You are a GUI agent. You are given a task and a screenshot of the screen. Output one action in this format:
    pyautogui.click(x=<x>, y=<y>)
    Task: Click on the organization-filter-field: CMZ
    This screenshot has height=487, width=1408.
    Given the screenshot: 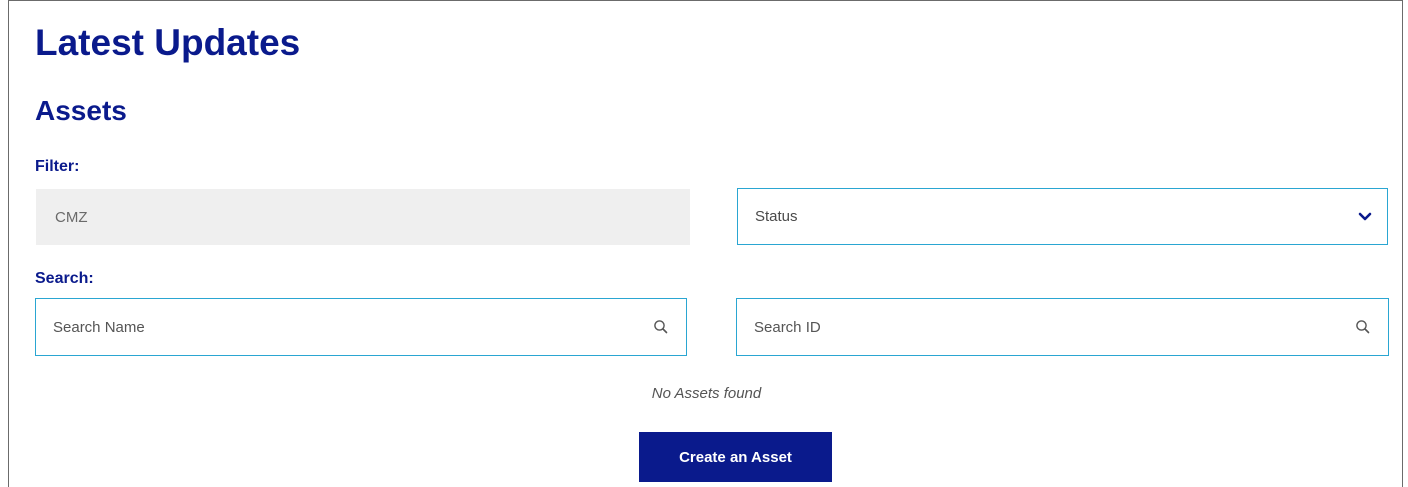 What is the action you would take?
    pyautogui.click(x=363, y=217)
    